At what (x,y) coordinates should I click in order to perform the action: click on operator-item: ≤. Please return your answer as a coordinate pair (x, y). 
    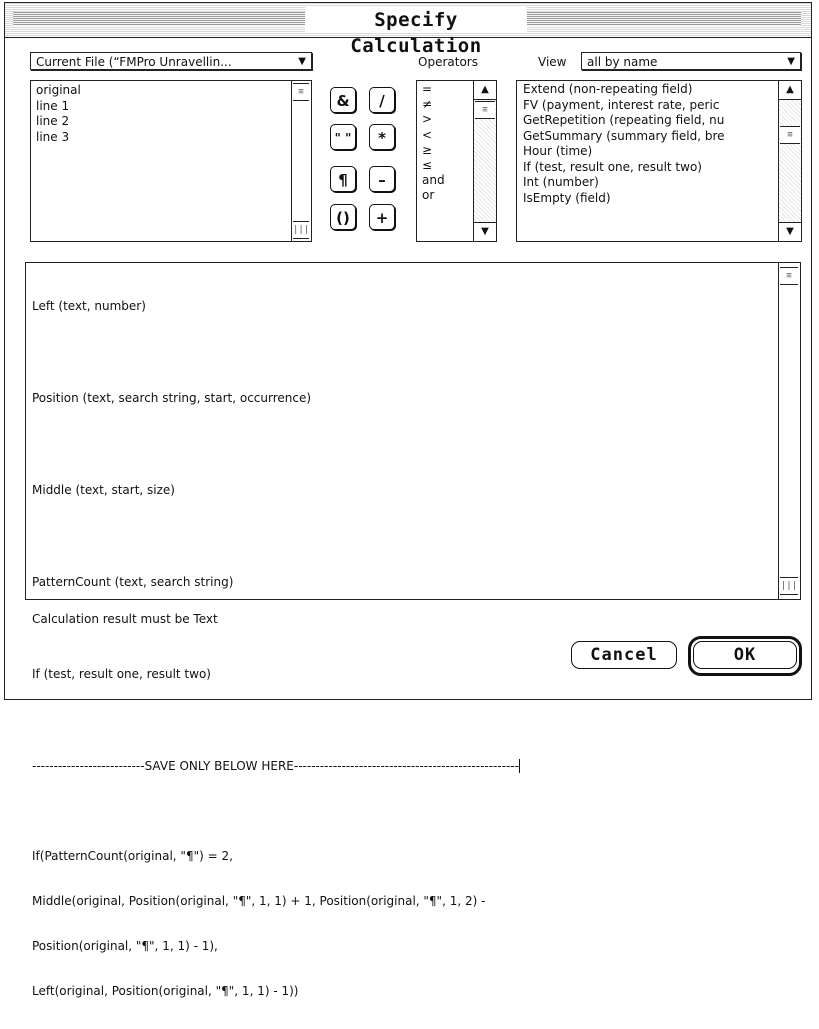
    Looking at the image, I should click on (446, 165).